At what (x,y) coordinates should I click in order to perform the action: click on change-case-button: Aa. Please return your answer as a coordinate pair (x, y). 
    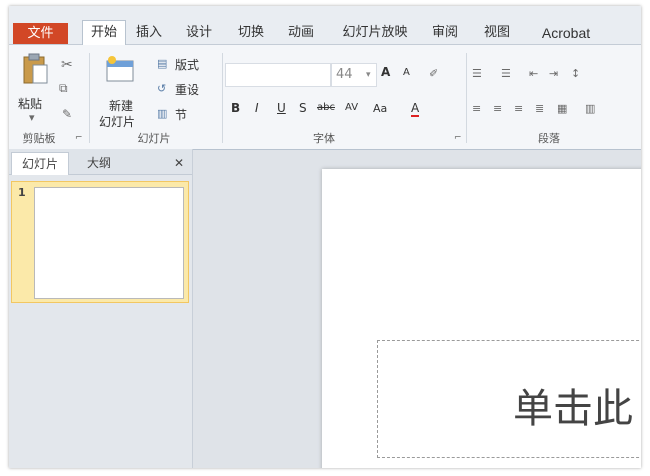
    Looking at the image, I should click on (380, 108).